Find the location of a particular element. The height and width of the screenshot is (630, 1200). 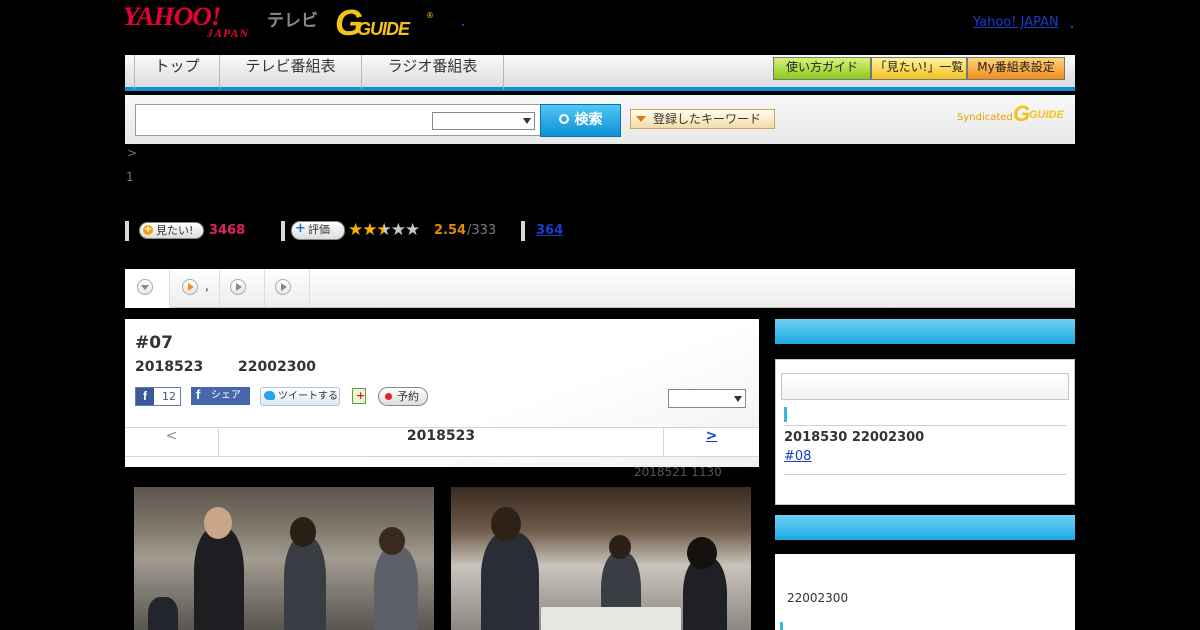

syndicated-logo: GUIDE is located at coordinates (1046, 115).